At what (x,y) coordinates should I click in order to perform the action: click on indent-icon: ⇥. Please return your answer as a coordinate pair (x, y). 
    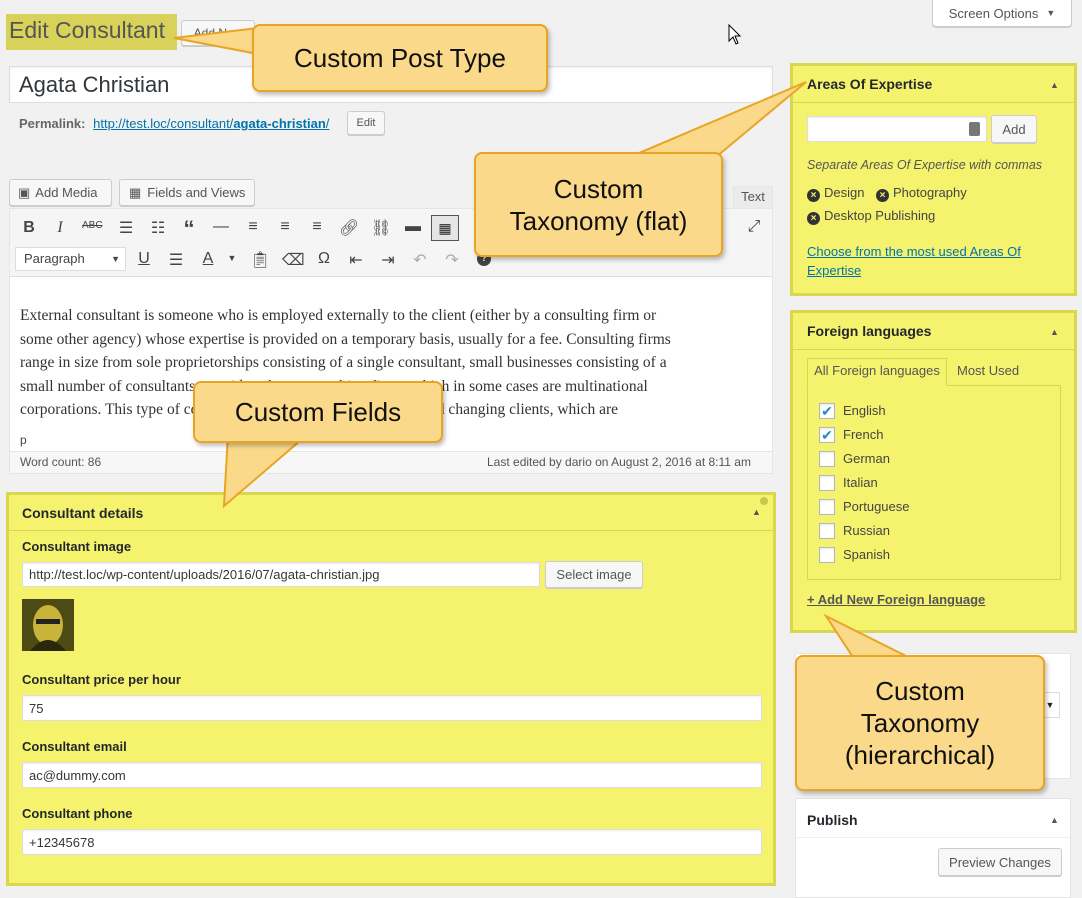
    Looking at the image, I should click on (388, 260).